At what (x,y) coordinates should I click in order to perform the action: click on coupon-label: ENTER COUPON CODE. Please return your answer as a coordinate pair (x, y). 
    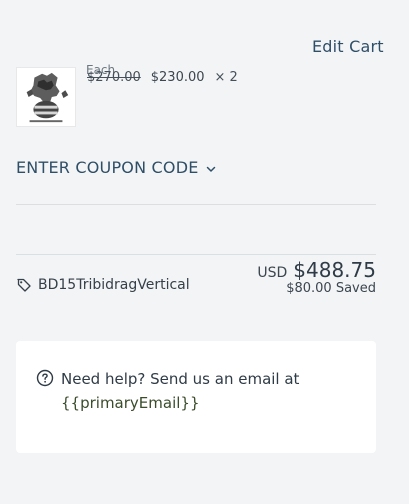
    Looking at the image, I should click on (107, 167).